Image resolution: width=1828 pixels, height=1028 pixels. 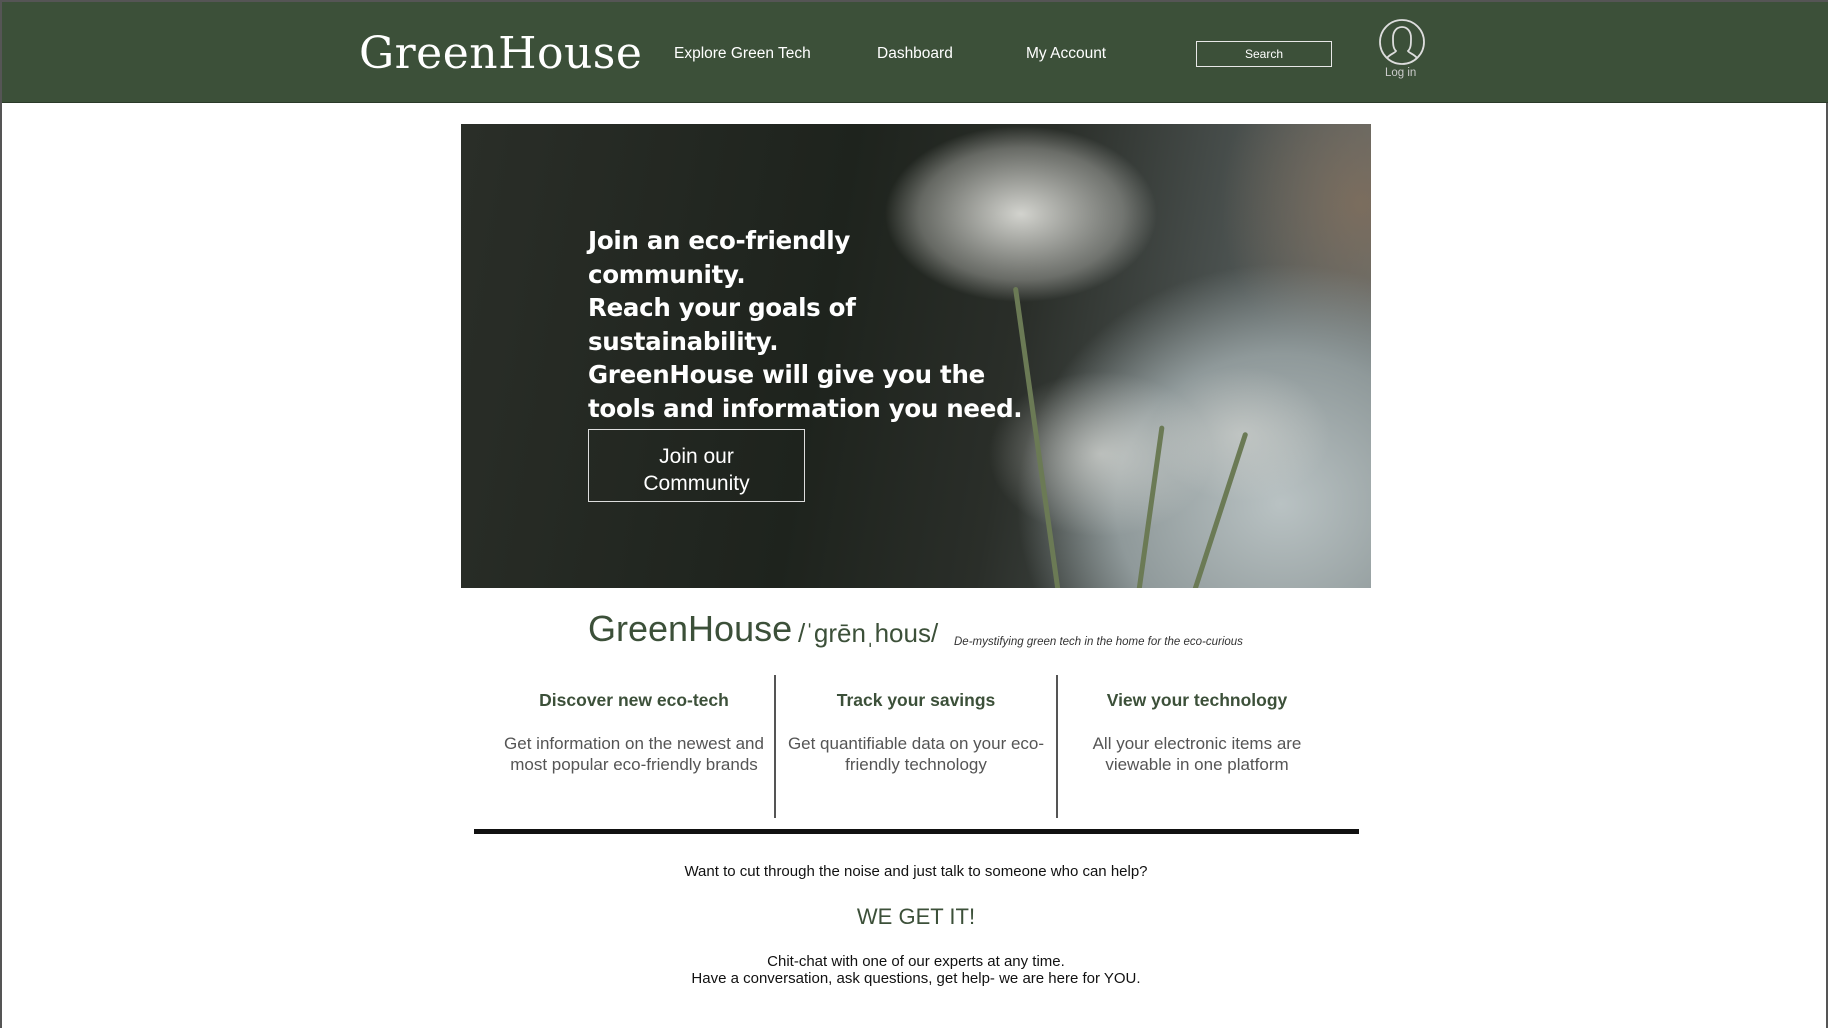 What do you see at coordinates (696, 483) in the screenshot?
I see `button-label: Community` at bounding box center [696, 483].